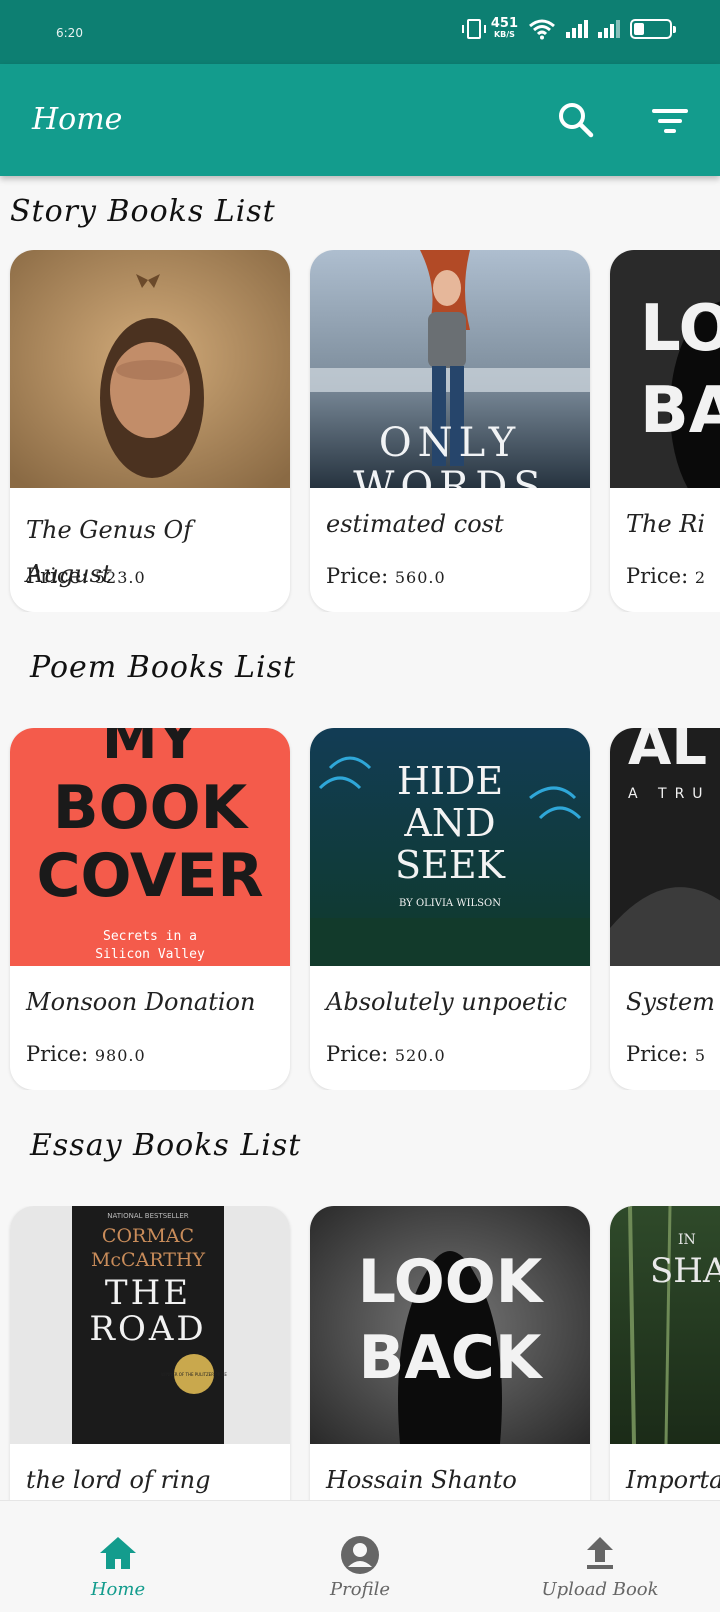 The width and height of the screenshot is (720, 1612). What do you see at coordinates (143, 211) in the screenshot?
I see `section-title-story: Story Books List` at bounding box center [143, 211].